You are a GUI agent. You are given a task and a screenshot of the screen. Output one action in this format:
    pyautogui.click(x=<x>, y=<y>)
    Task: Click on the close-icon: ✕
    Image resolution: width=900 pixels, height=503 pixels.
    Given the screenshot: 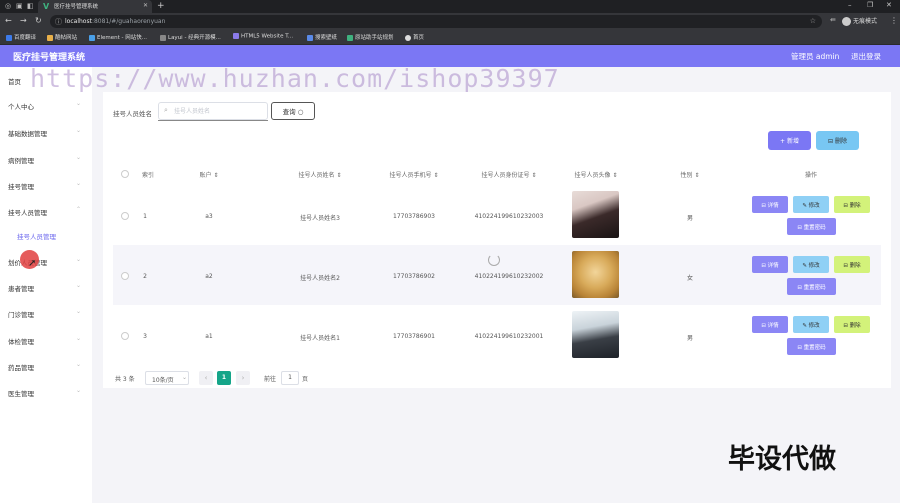 What is the action you would take?
    pyautogui.click(x=145, y=5)
    